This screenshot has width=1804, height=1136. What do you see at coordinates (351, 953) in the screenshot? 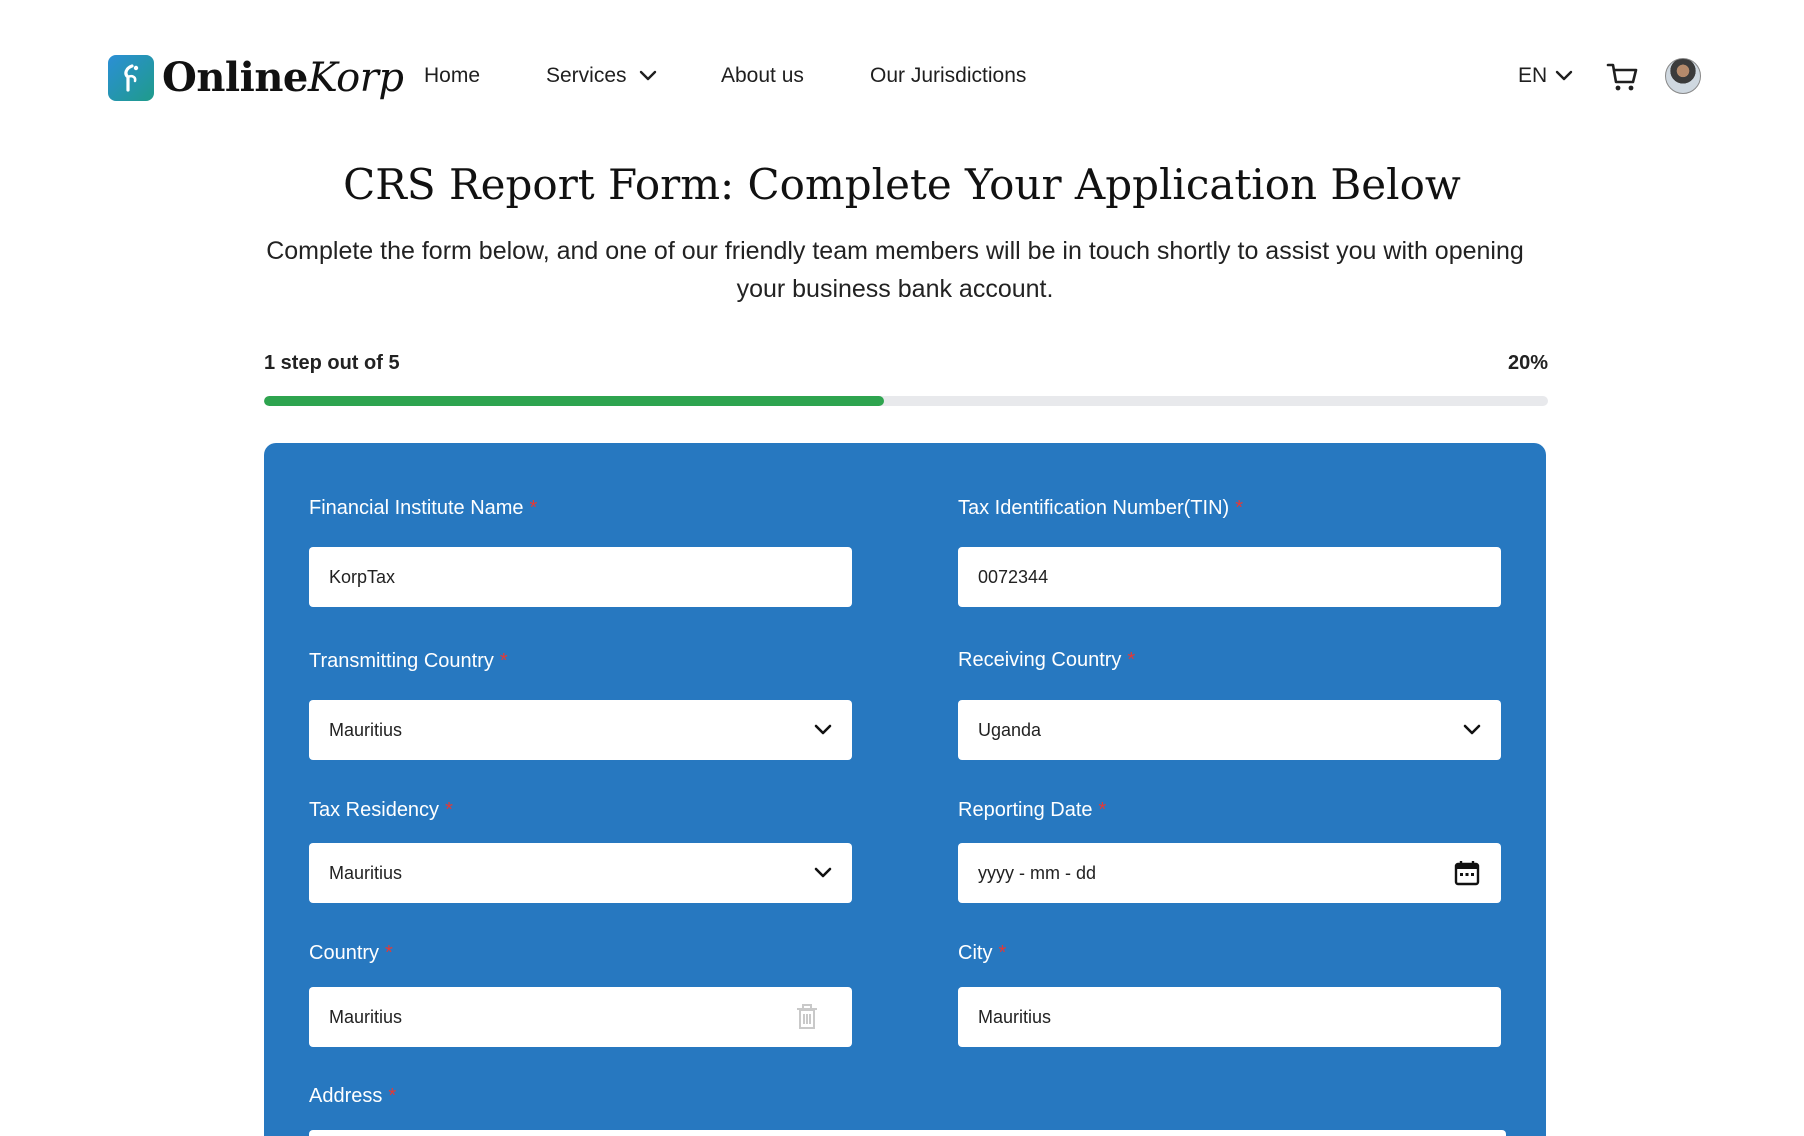
I see `country-label: Country *` at bounding box center [351, 953].